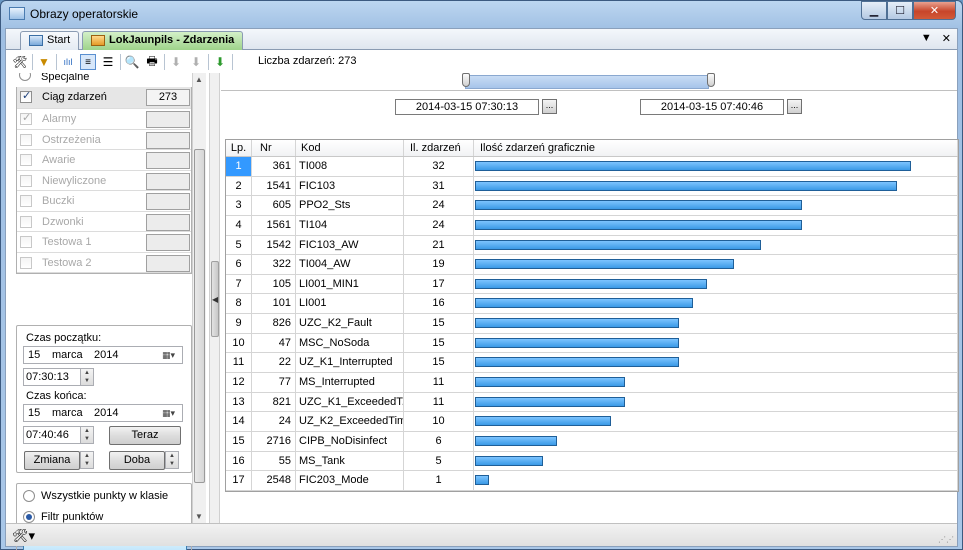  What do you see at coordinates (926, 38) in the screenshot?
I see `tab-list-dropdown-icon: ▼` at bounding box center [926, 38].